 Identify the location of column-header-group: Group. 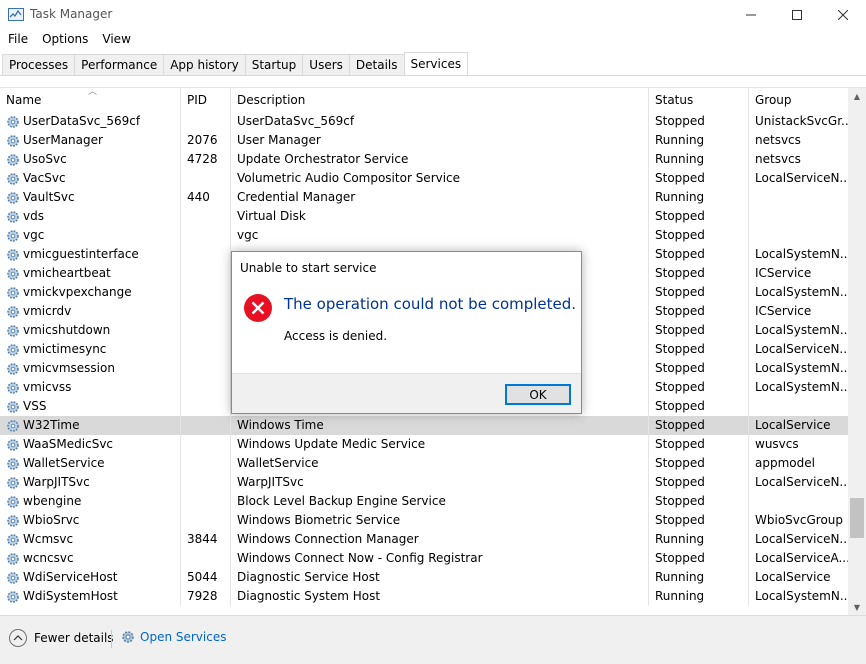
(798, 100).